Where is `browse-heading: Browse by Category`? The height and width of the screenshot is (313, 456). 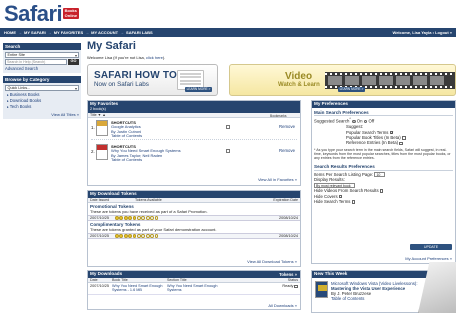 browse-heading: Browse by Category is located at coordinates (42, 79).